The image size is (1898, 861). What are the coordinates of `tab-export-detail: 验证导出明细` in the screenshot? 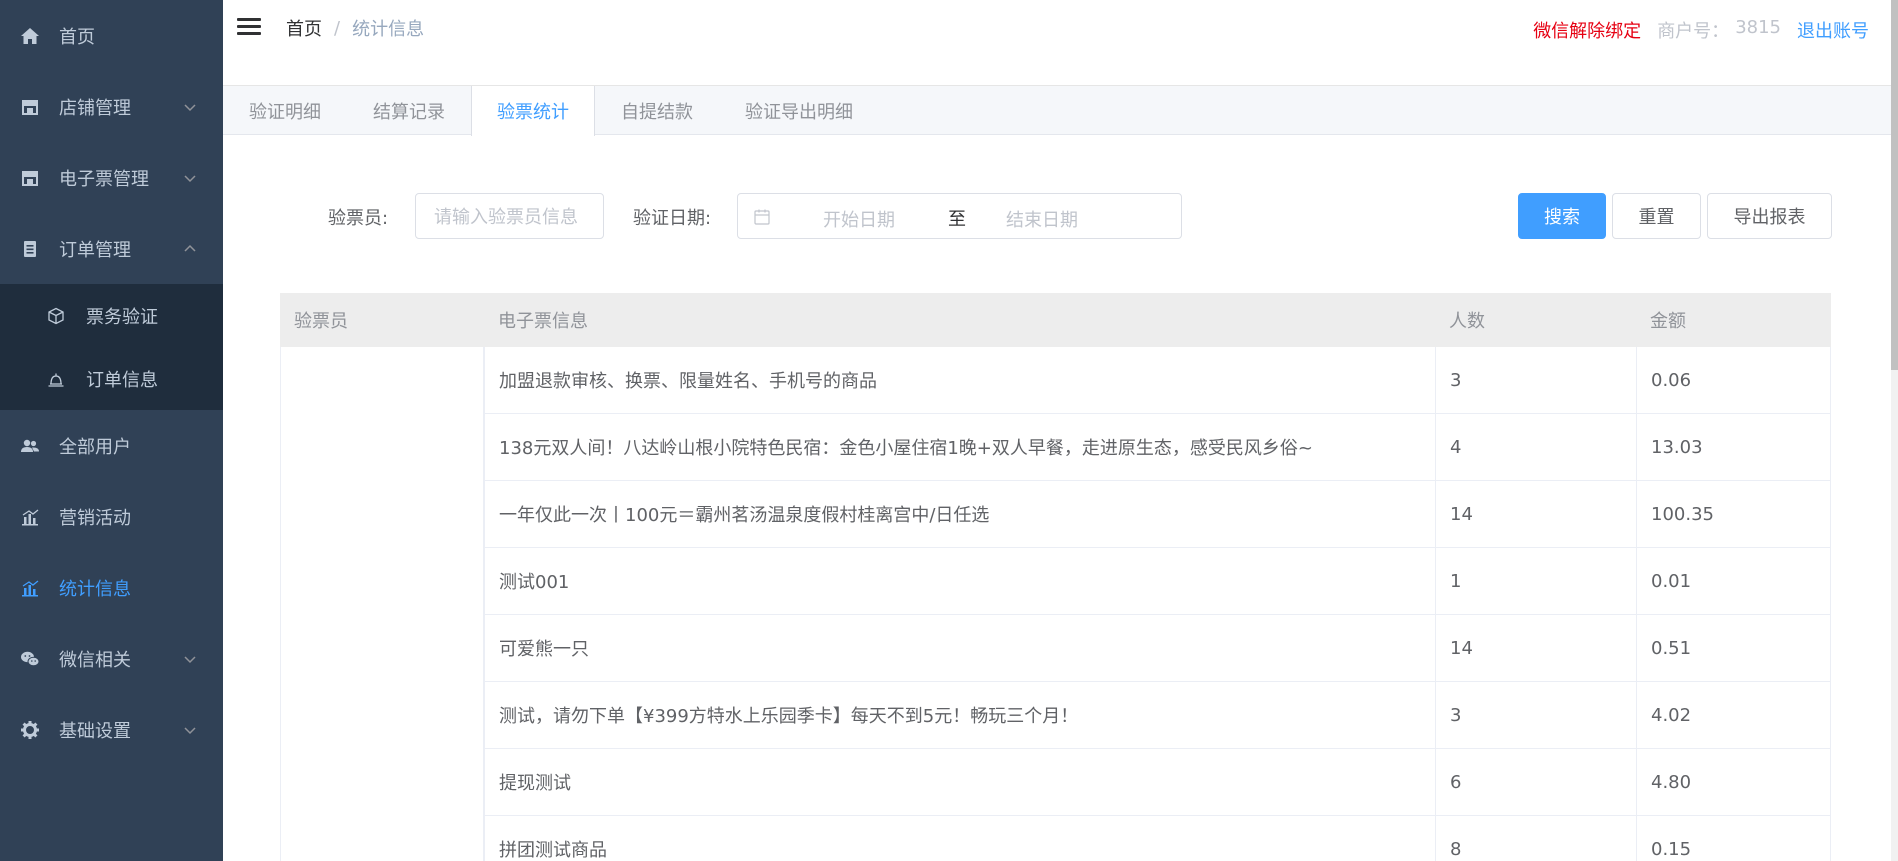 It's located at (799, 110).